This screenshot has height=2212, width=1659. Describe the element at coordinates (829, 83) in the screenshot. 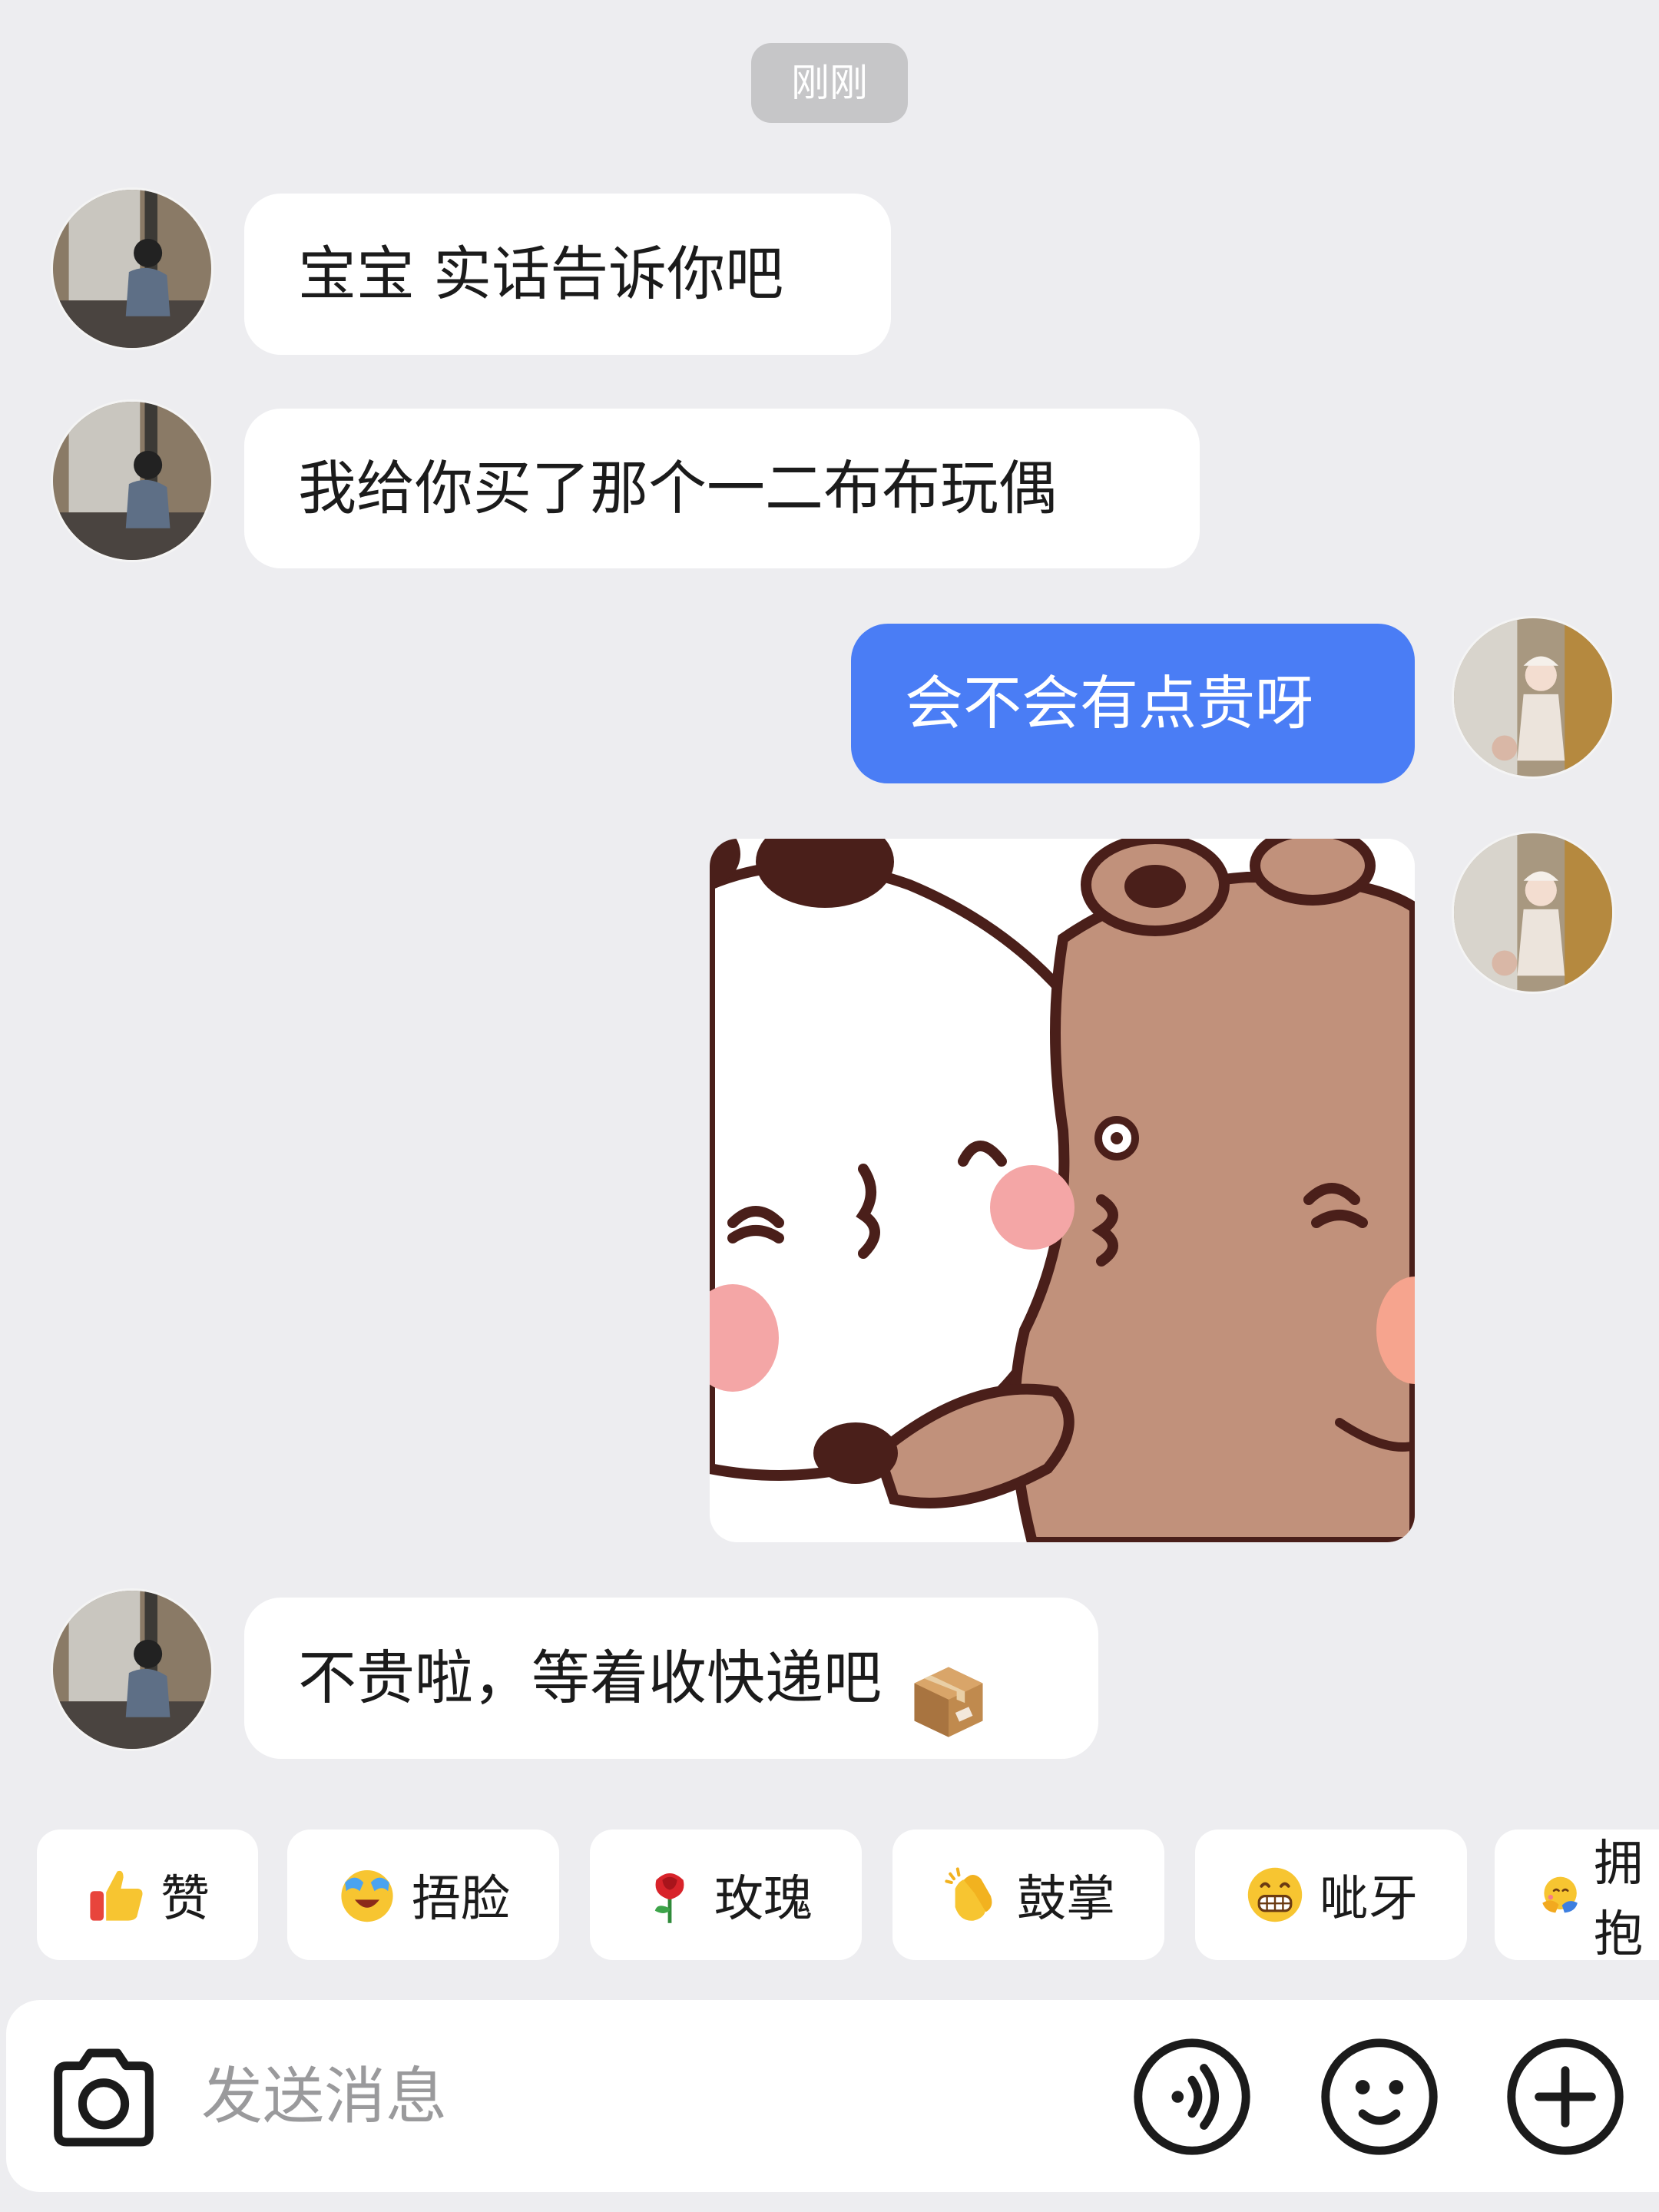

I see `timestamp-label: 刚刚` at that location.